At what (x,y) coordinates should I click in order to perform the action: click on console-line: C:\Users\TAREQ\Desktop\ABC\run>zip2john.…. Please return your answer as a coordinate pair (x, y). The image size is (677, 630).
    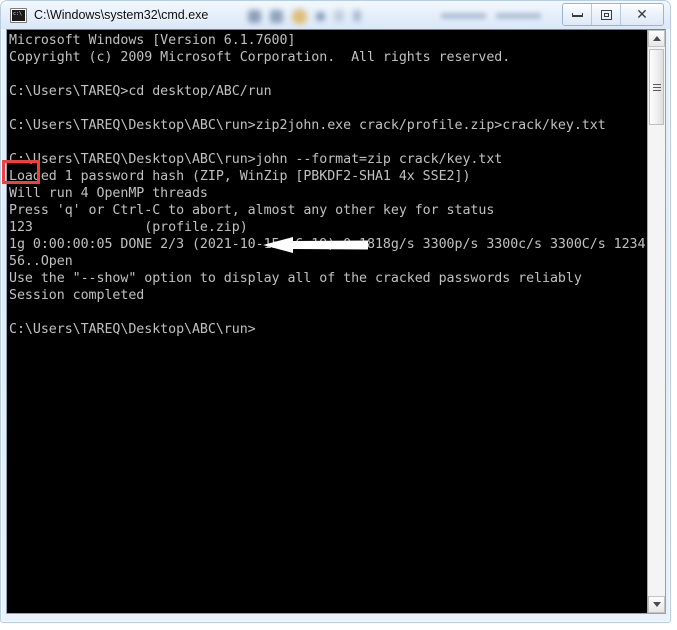
    Looking at the image, I should click on (307, 125).